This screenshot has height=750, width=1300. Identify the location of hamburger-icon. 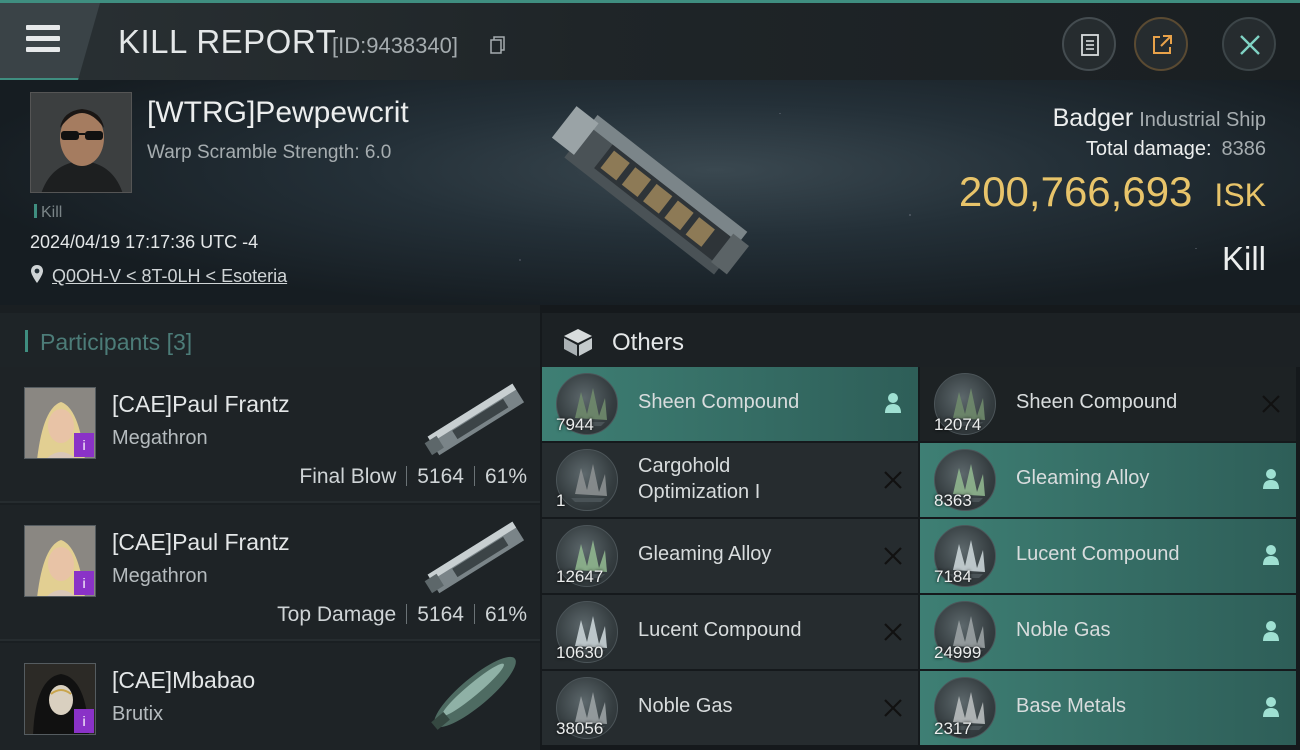
(43, 27).